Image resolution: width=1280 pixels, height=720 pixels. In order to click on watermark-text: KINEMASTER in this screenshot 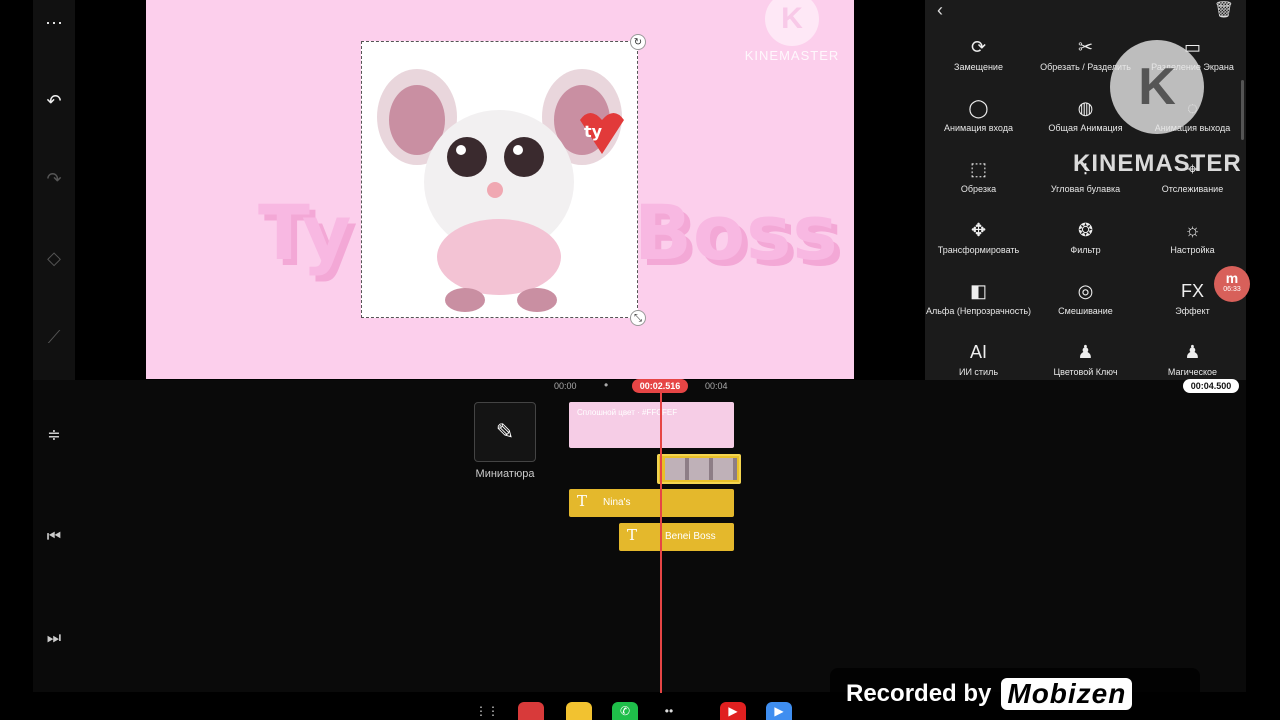, I will do `click(792, 55)`.